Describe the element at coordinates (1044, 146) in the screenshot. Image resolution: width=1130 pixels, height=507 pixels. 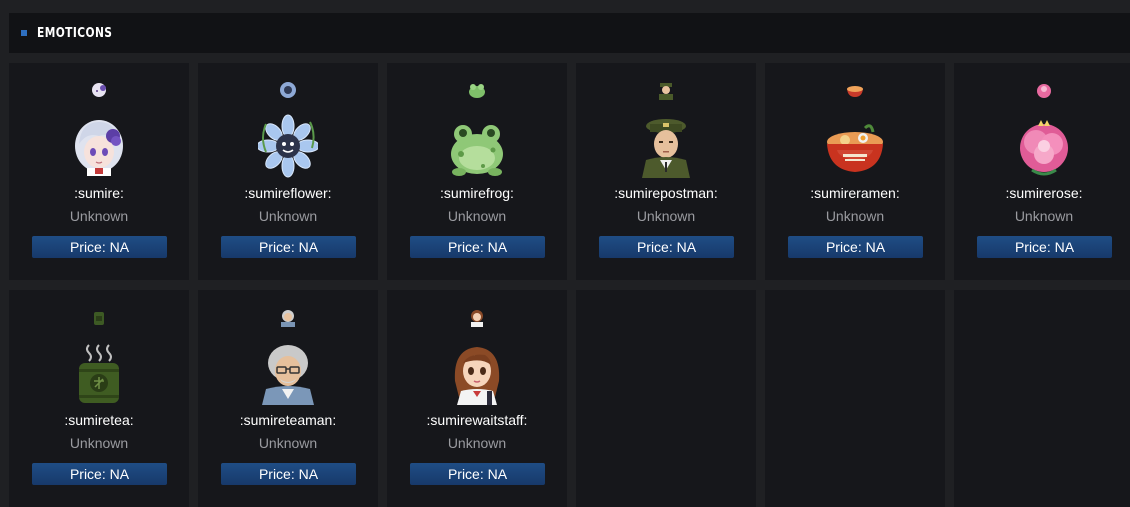
I see `sumirerose-icon` at that location.